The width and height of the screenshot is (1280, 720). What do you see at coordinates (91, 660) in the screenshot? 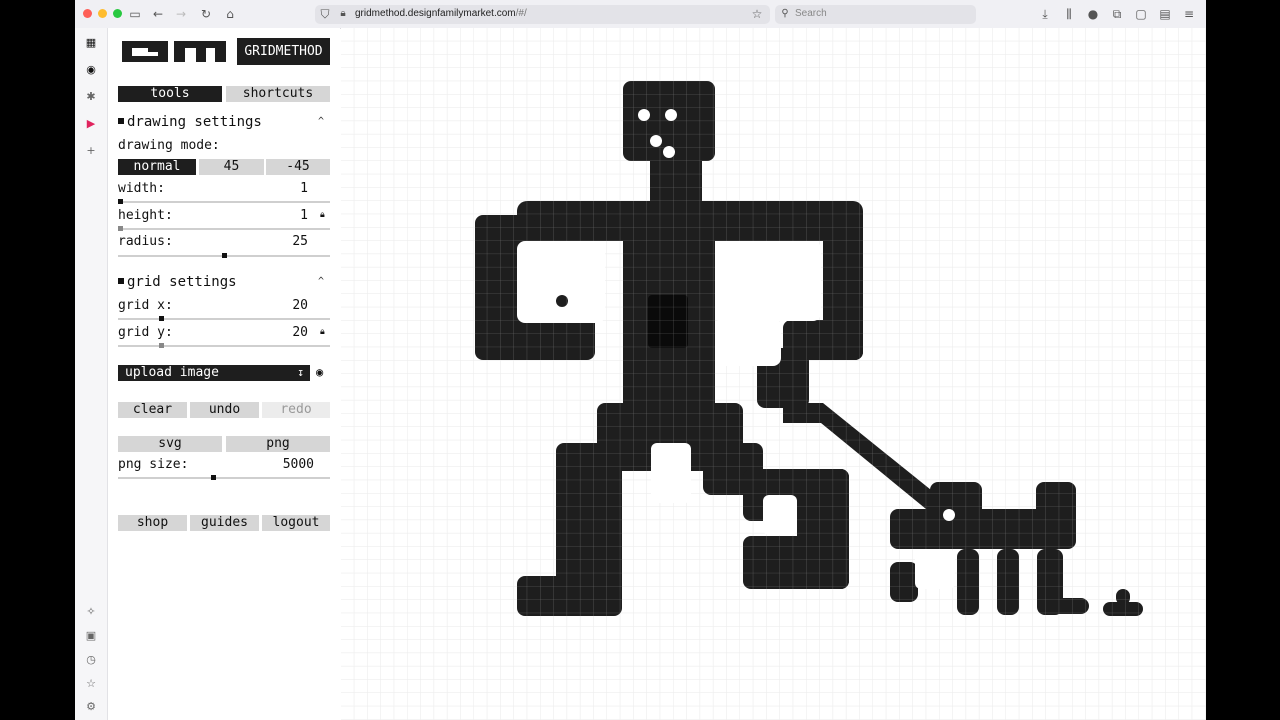
I see `history-icon: ◷` at bounding box center [91, 660].